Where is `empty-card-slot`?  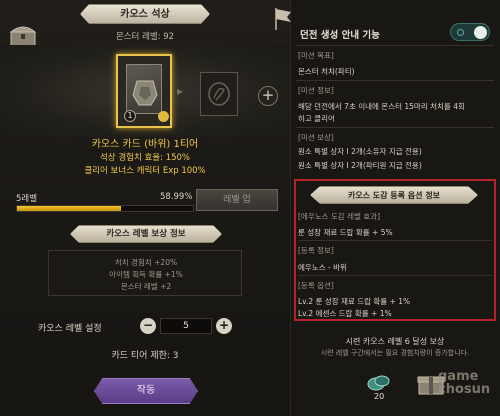 empty-card-slot is located at coordinates (219, 94).